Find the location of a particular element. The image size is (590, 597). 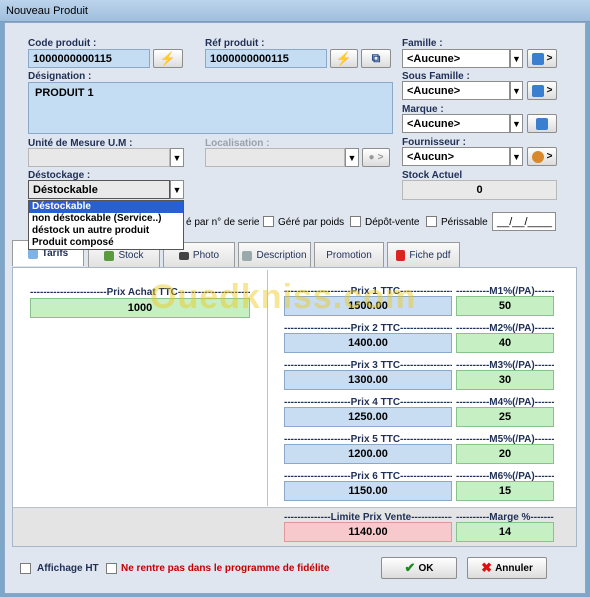

designation-label: Désignation : is located at coordinates (60, 76).